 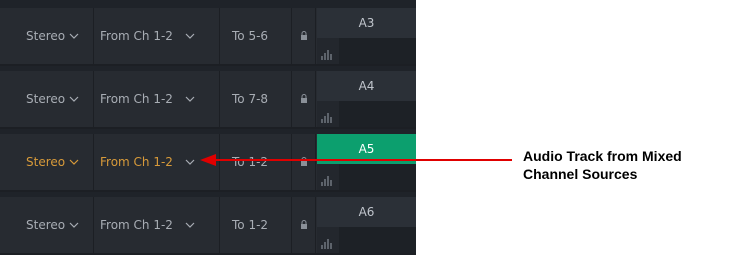 What do you see at coordinates (250, 99) in the screenshot?
I see `destination-label: To 7-8` at bounding box center [250, 99].